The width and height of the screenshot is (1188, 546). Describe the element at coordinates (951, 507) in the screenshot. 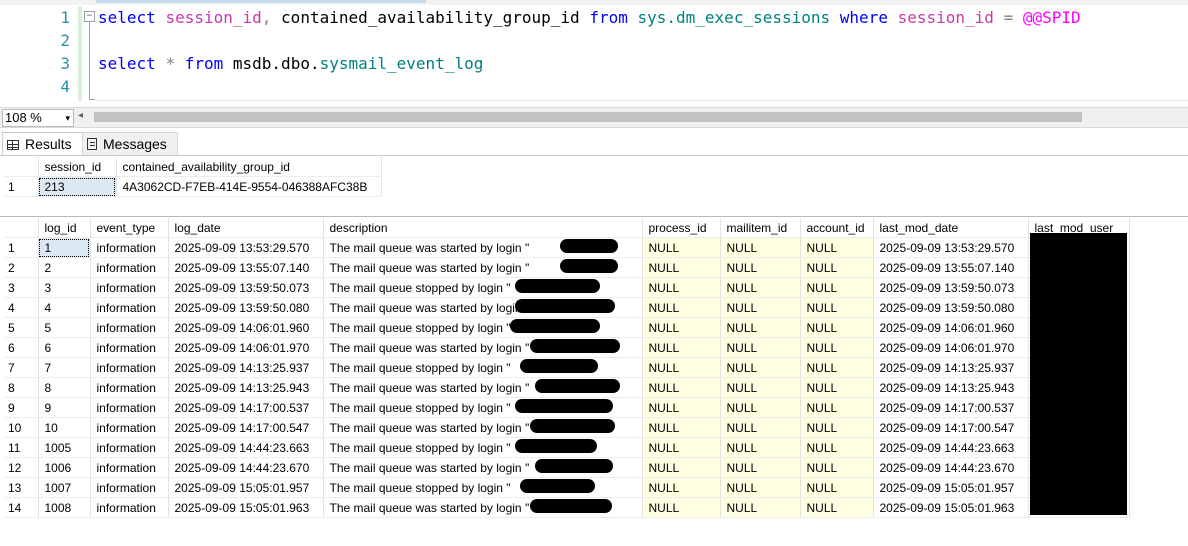

I see `grid-cell: 2025-09-09 15:05:01.963` at that location.